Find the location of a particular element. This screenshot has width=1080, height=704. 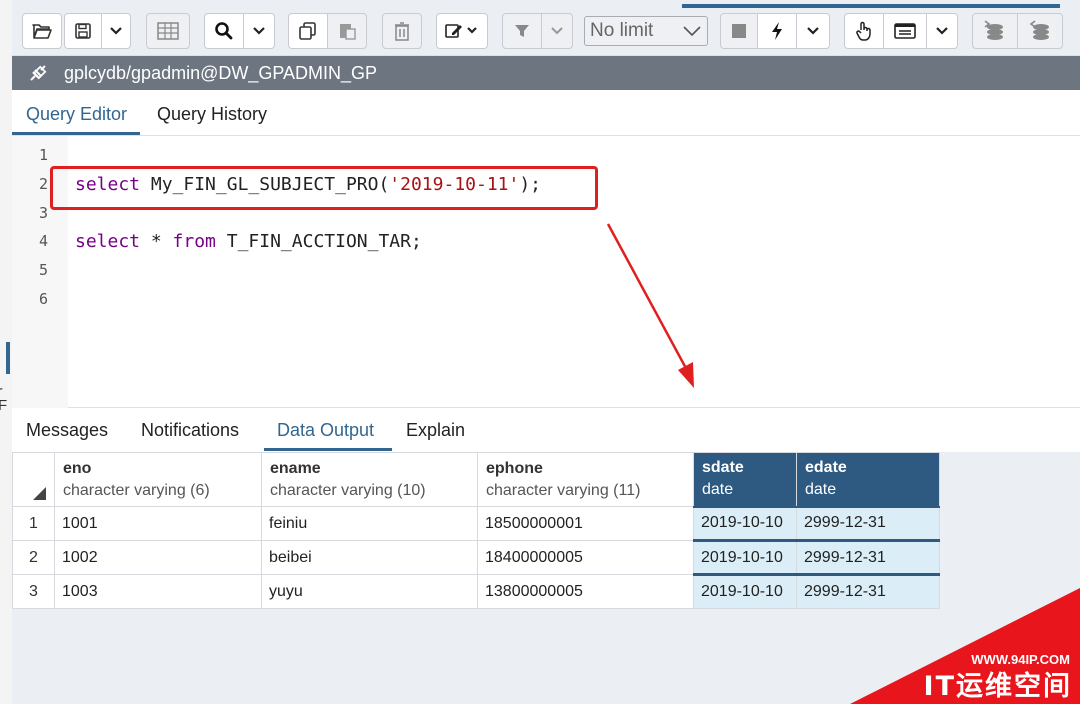

query-toolbar: No limit is located at coordinates (546, 28).